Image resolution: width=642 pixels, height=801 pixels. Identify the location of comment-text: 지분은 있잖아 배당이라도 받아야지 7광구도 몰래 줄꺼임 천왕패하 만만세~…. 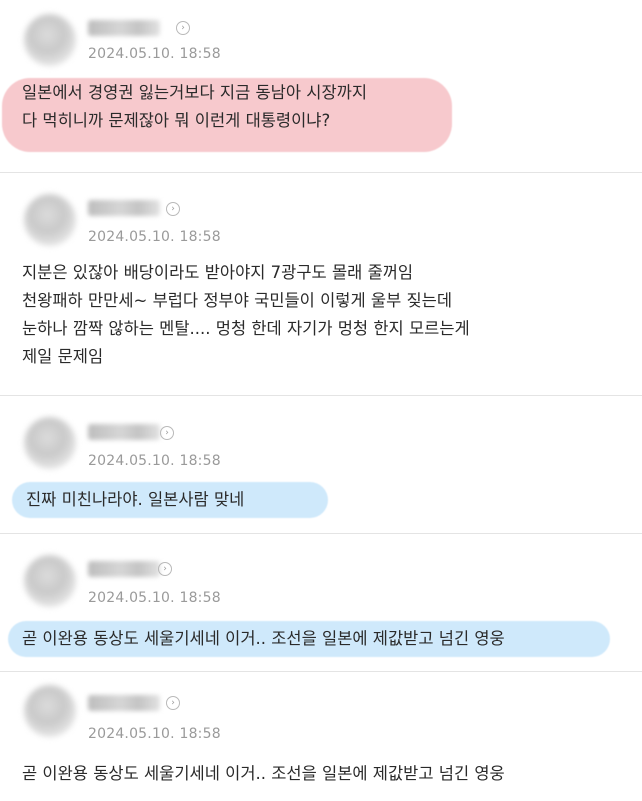
(246, 315).